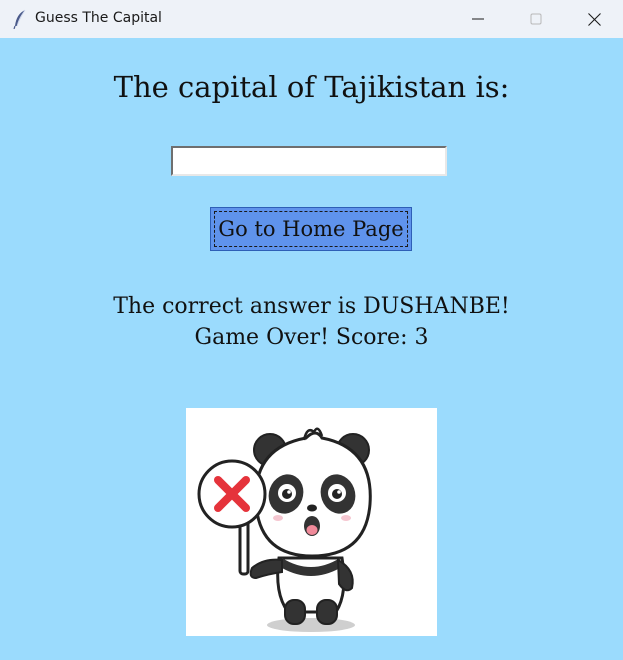  I want to click on close-icon, so click(594, 19).